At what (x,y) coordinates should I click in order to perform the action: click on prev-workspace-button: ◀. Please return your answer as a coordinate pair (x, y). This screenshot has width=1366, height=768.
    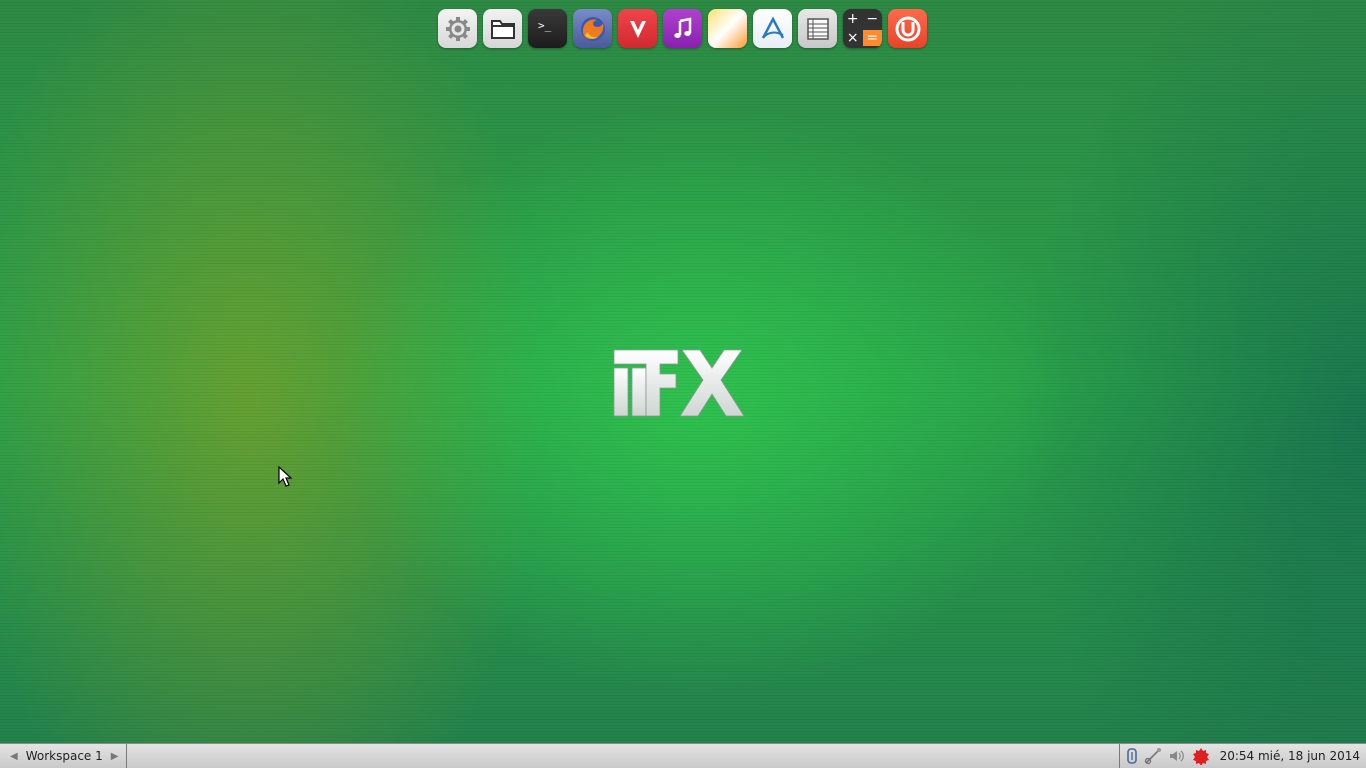
    Looking at the image, I should click on (14, 756).